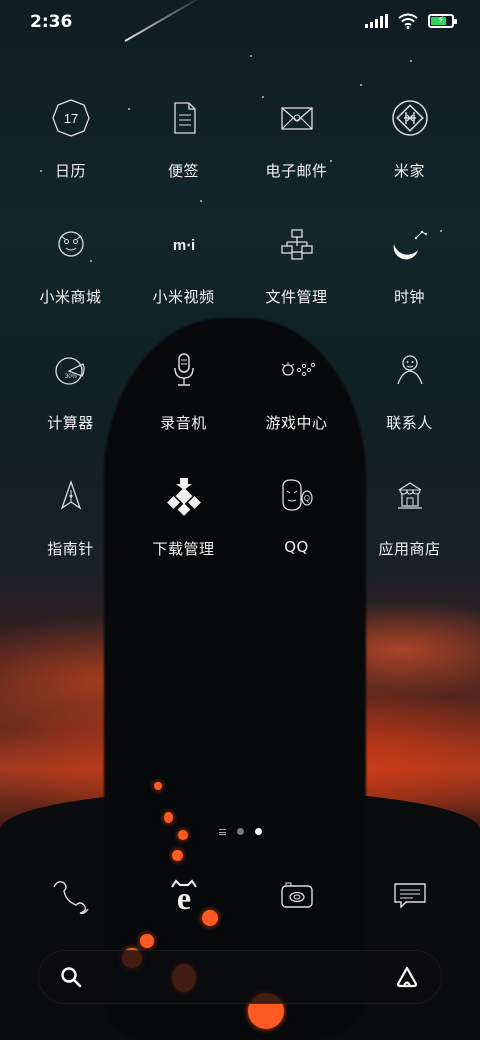  What do you see at coordinates (410, 370) in the screenshot?
I see `contacts-icon` at bounding box center [410, 370].